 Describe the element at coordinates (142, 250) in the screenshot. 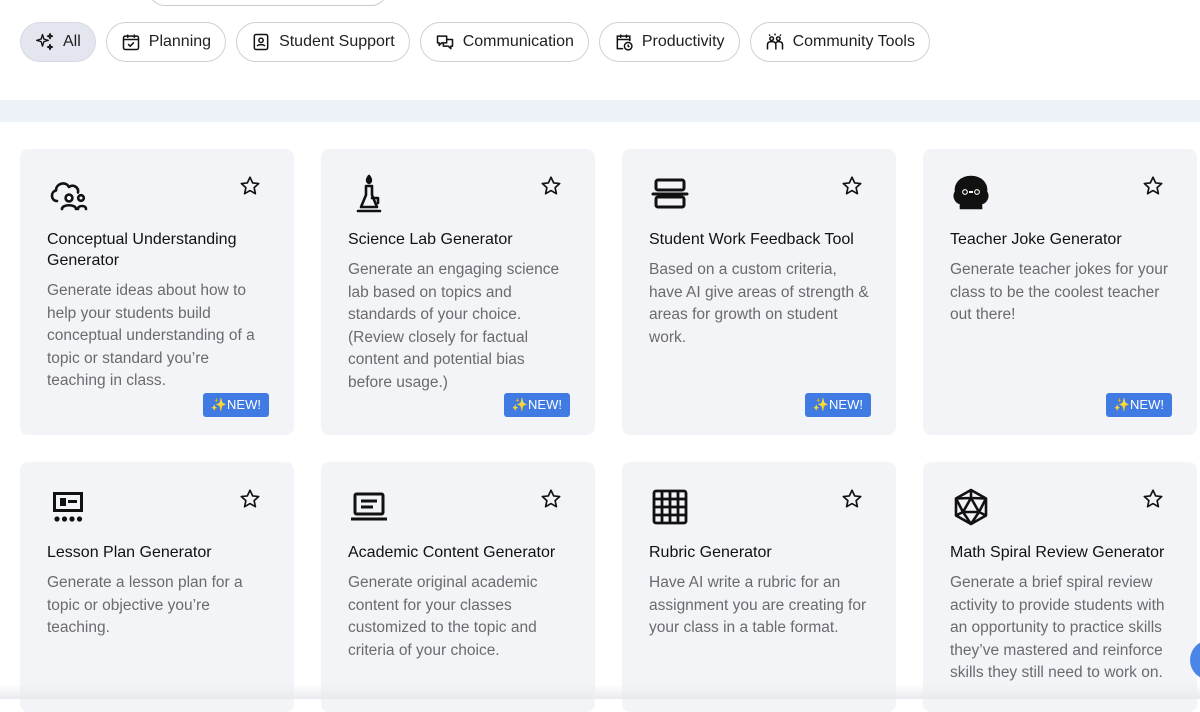

I see `tool-title: Conceptual Understanding Generator` at that location.